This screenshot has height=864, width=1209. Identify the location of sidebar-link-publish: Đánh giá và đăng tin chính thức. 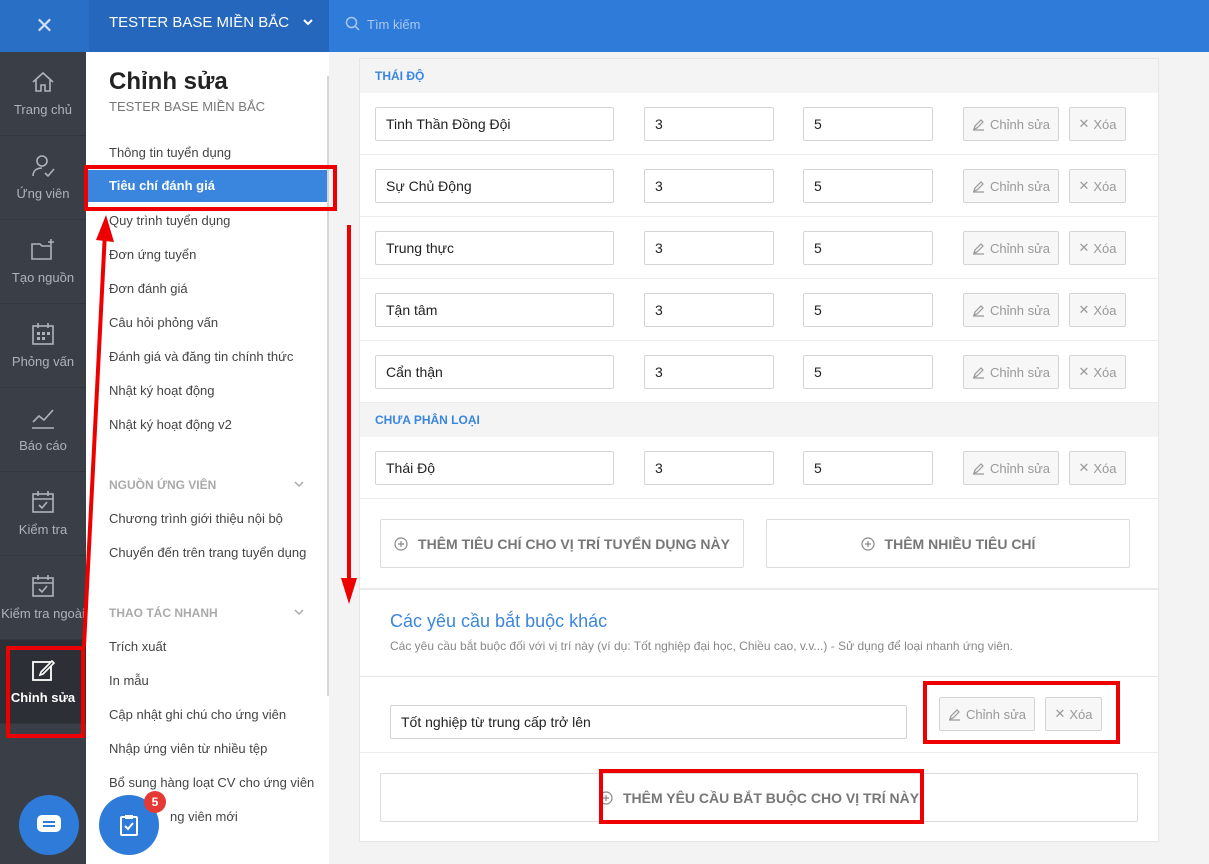
(201, 356).